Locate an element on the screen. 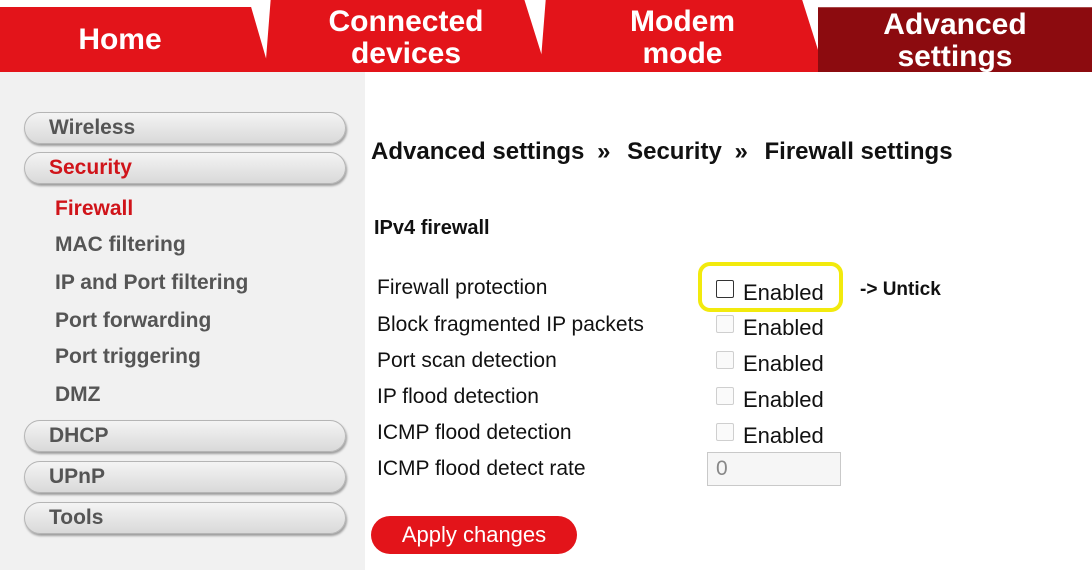  icmp-flood-label: ICMP flood detection is located at coordinates (474, 432).